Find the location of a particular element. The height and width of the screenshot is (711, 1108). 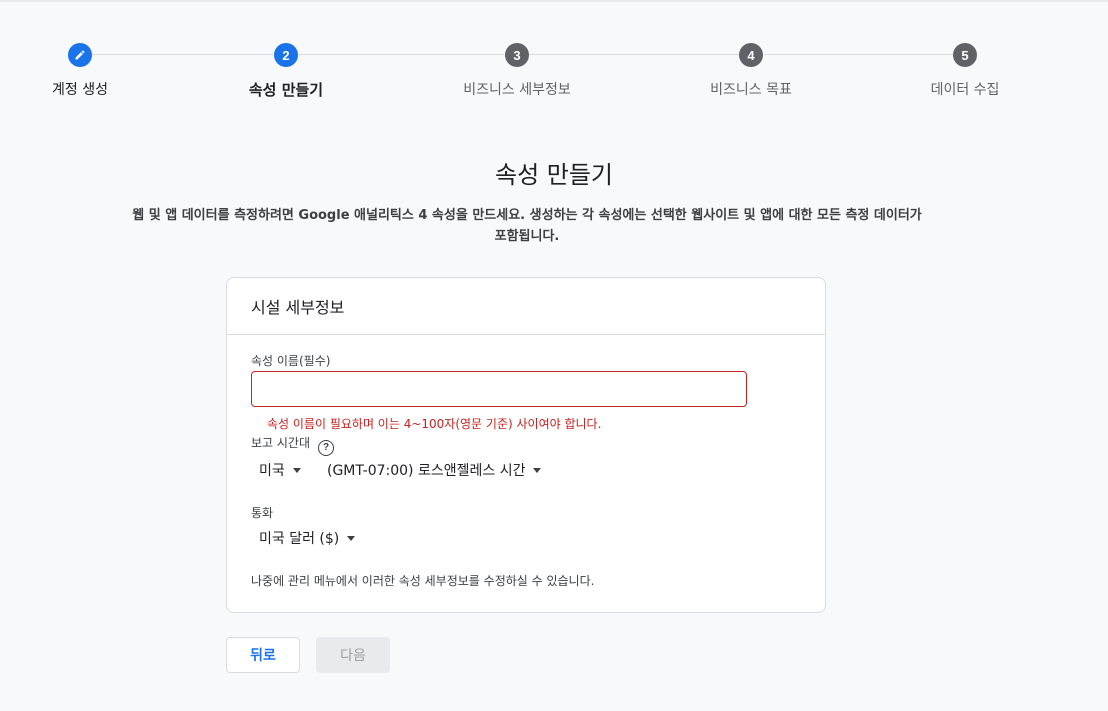

next-button: 다음 is located at coordinates (353, 655).